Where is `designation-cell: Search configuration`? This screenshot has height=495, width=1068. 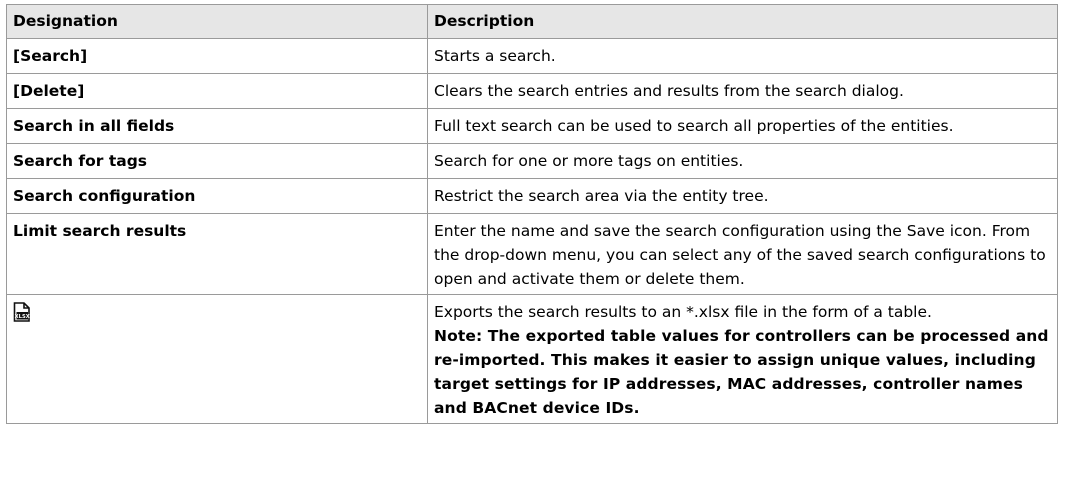 designation-cell: Search configuration is located at coordinates (217, 196).